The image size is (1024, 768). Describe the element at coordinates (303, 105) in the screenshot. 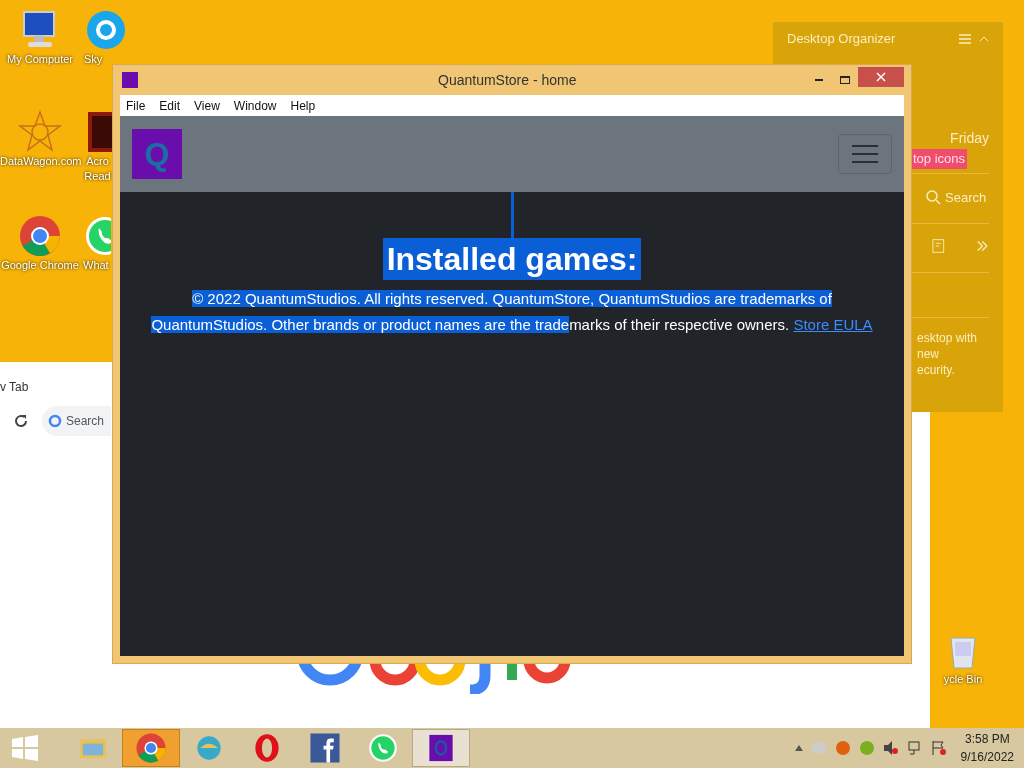

I see `menu-item: Help` at that location.